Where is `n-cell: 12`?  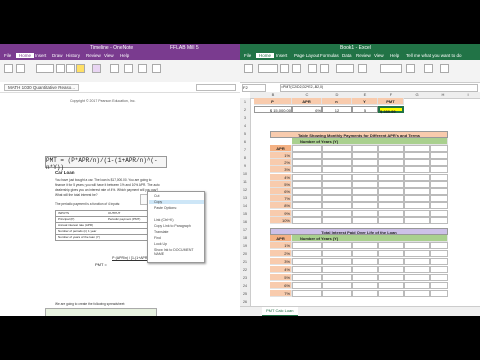 n-cell: 12 is located at coordinates (337, 109).